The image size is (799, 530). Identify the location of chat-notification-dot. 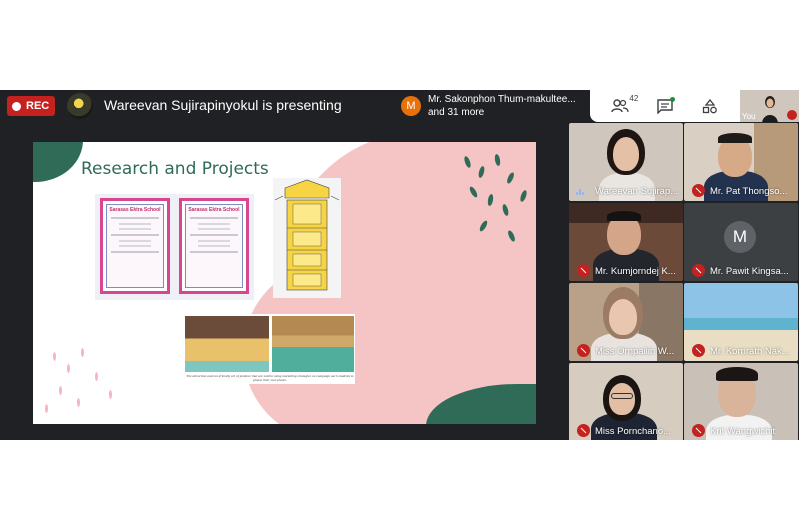
(672, 99).